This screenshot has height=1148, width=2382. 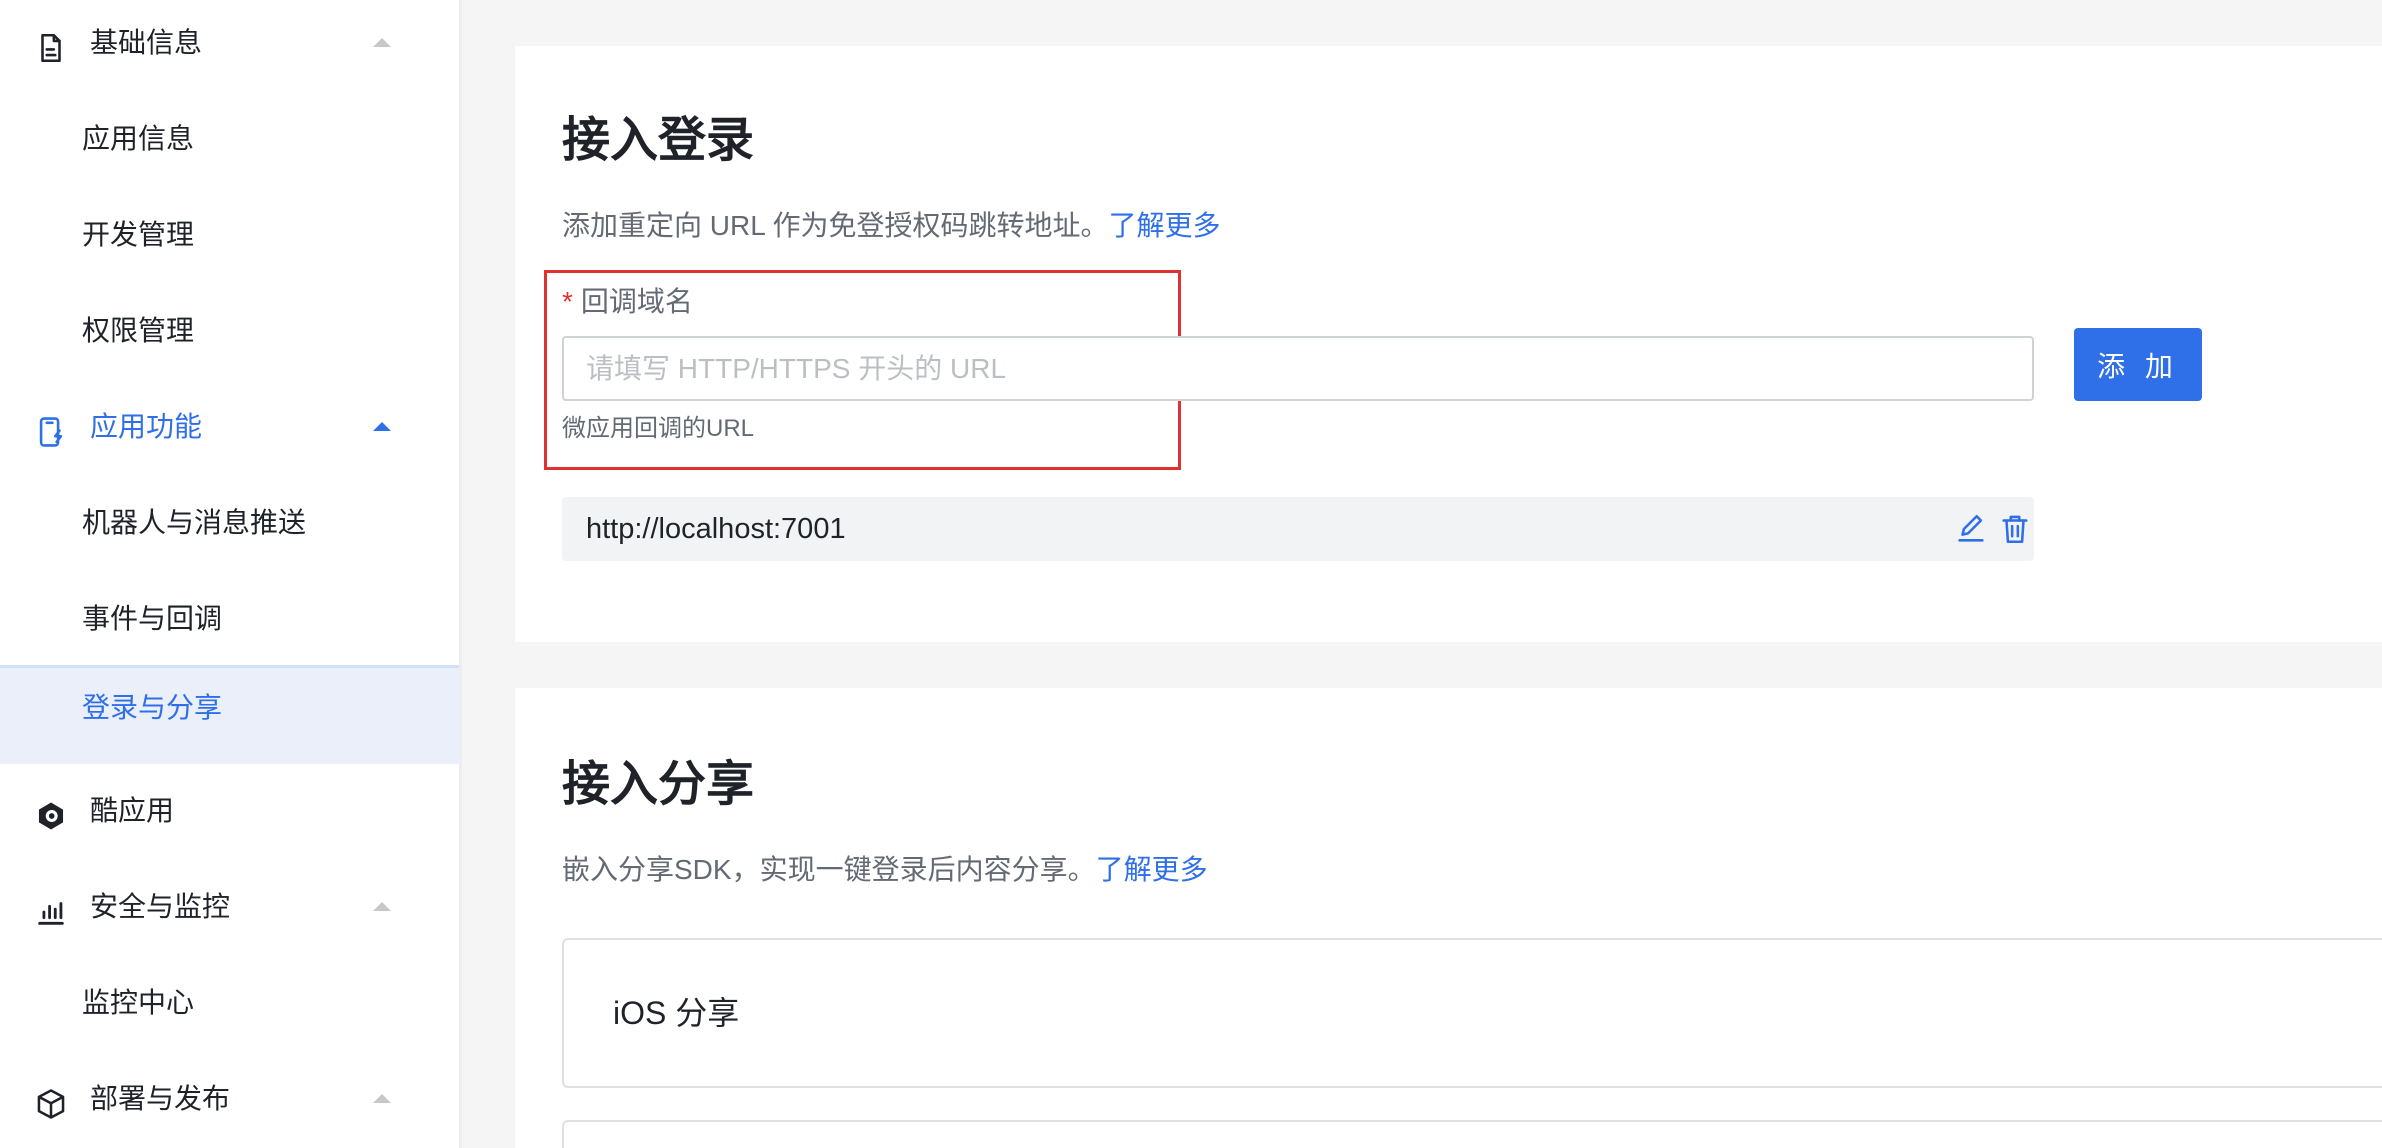 I want to click on document-icon, so click(x=51, y=48).